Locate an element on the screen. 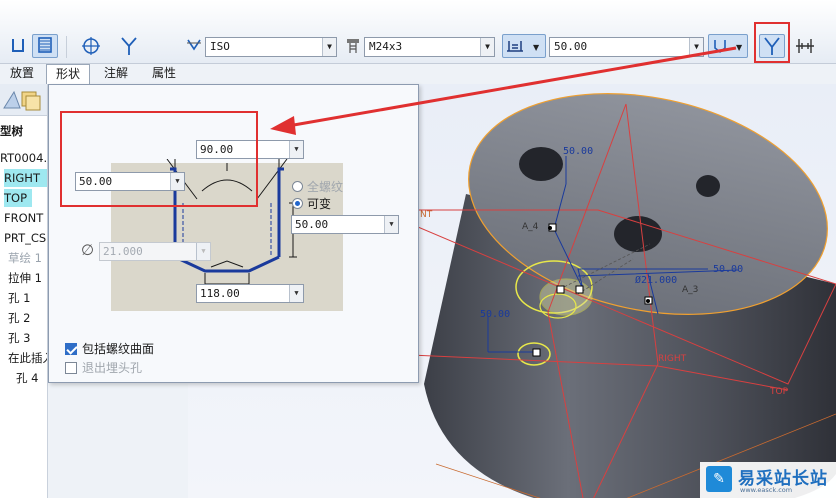 The height and width of the screenshot is (498, 836). tree-item-hole3: 孔 3 is located at coordinates (19, 338).